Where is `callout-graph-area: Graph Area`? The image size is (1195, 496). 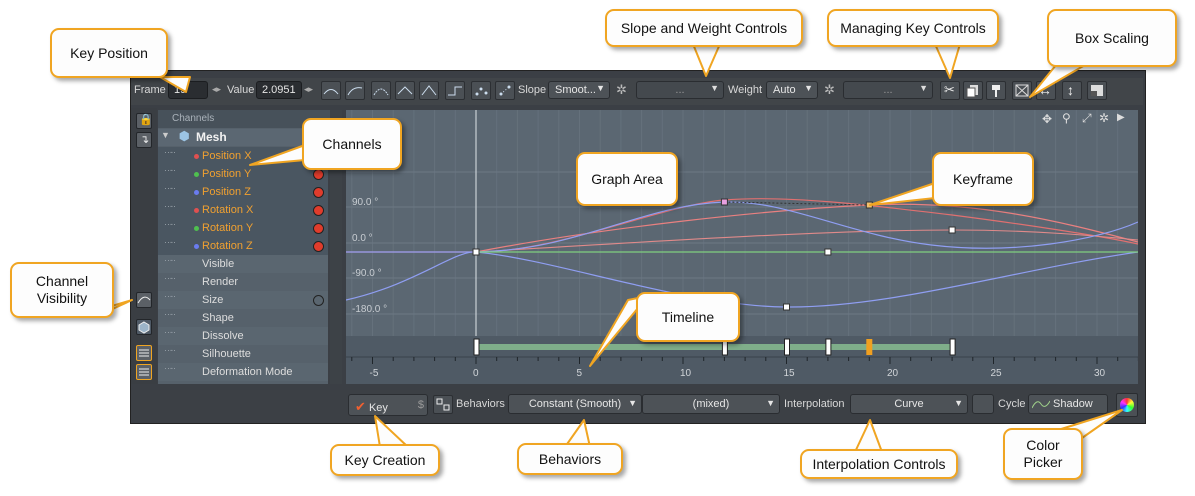 callout-graph-area: Graph Area is located at coordinates (627, 179).